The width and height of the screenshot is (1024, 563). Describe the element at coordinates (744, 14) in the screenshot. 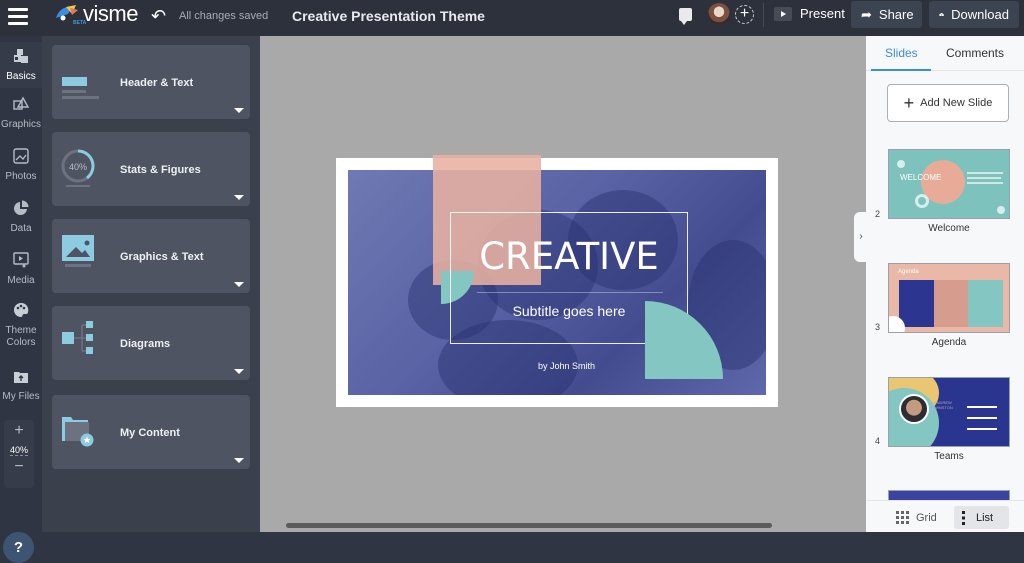

I see `add-collaborator-button: +` at that location.